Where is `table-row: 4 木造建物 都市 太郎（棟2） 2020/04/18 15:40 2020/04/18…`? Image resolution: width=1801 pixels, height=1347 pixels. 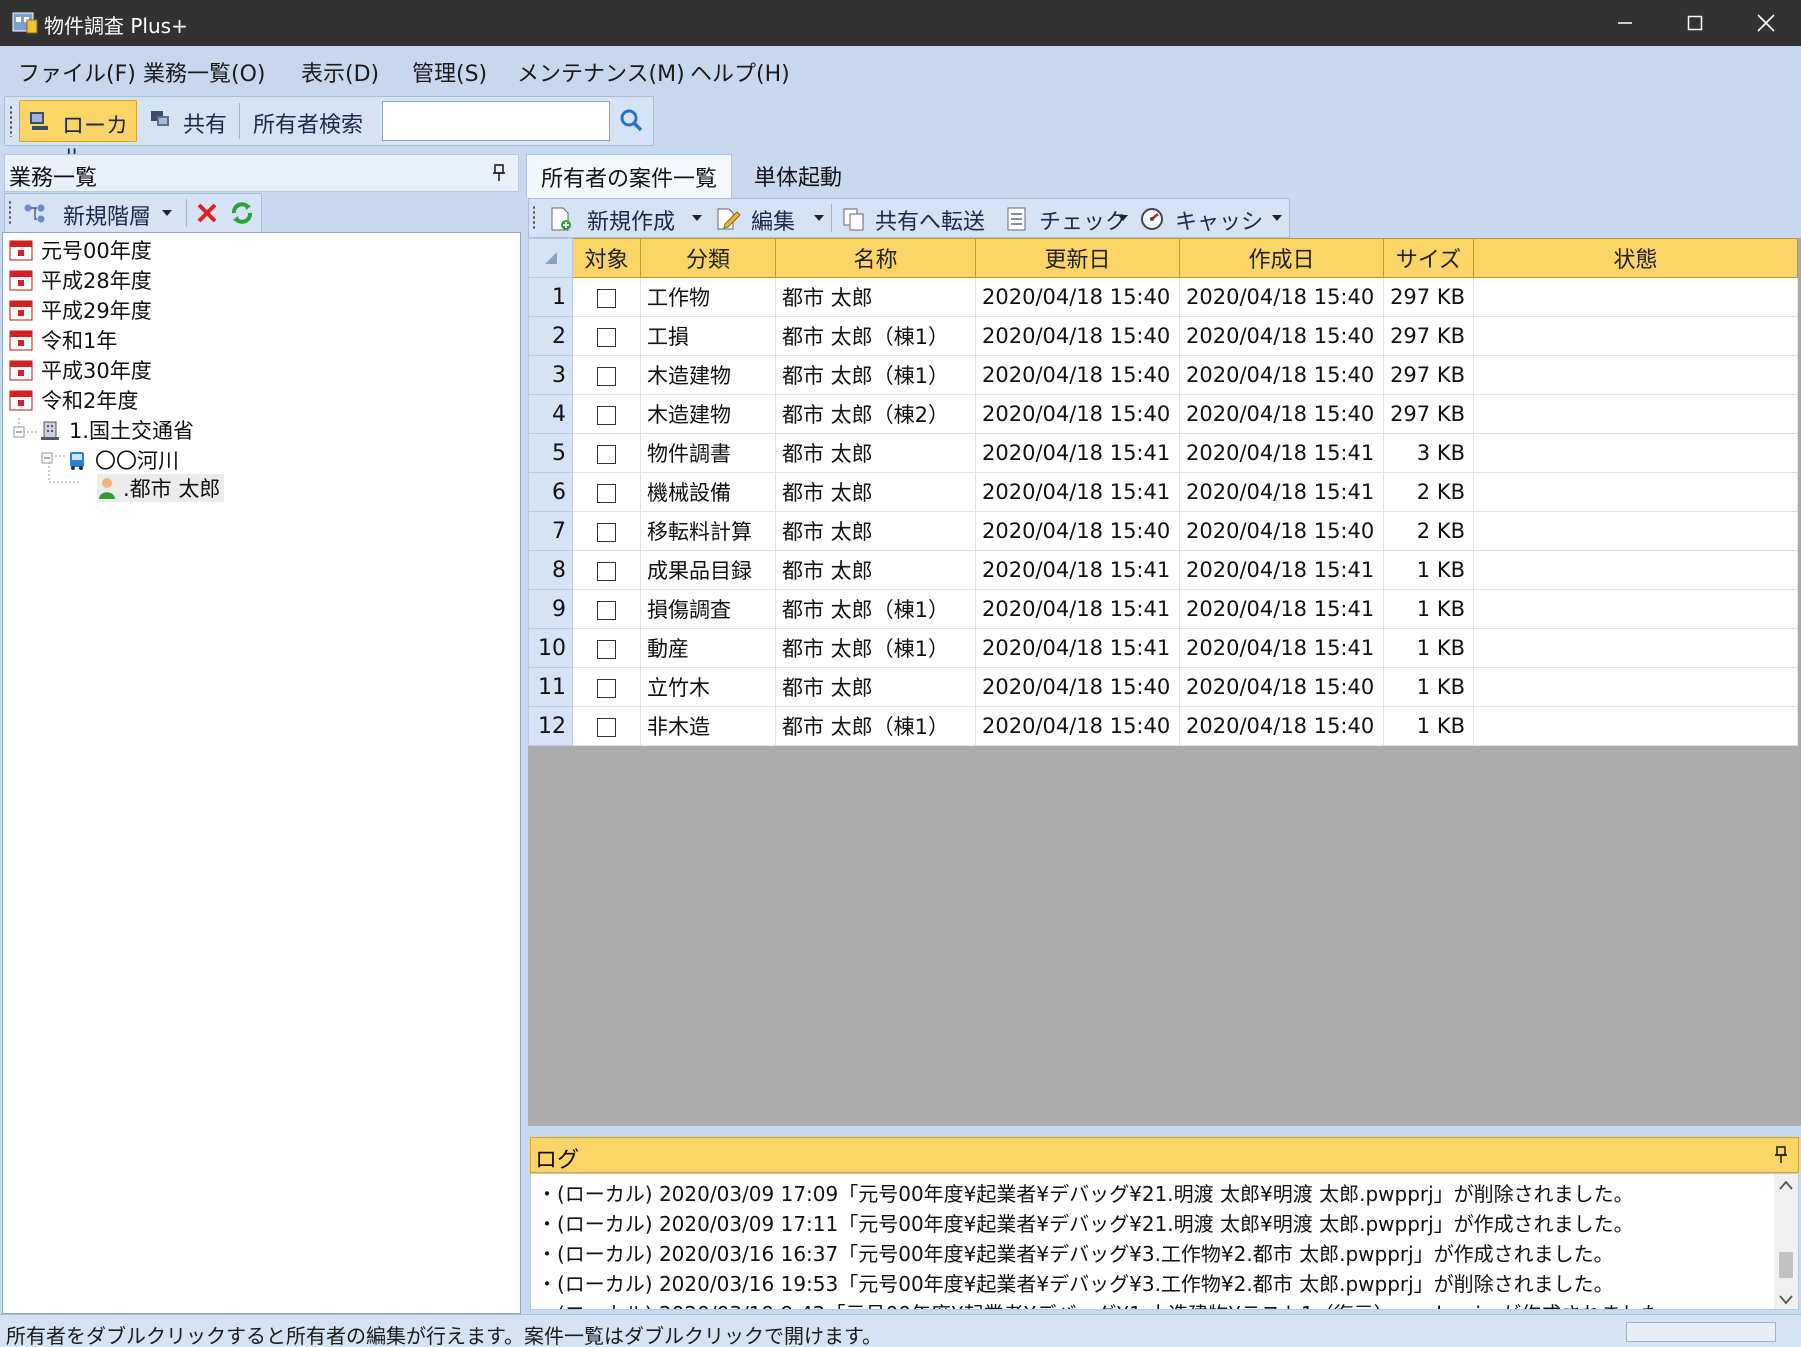
table-row: 4 木造建物 都市 太郎（棟2） 2020/04/18 15:40 2020/04/18… is located at coordinates (1163, 414).